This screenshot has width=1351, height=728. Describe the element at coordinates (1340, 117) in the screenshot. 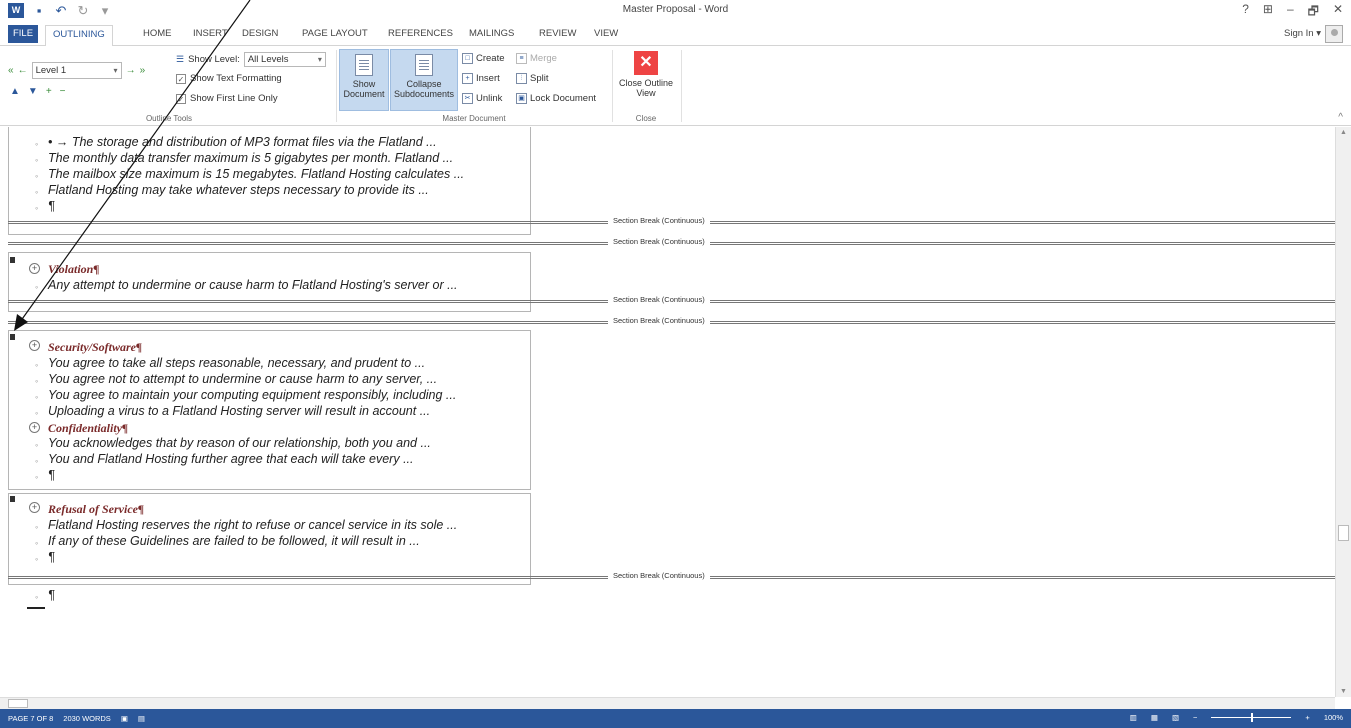

I see `collapse-ribbon-icon: ^` at that location.